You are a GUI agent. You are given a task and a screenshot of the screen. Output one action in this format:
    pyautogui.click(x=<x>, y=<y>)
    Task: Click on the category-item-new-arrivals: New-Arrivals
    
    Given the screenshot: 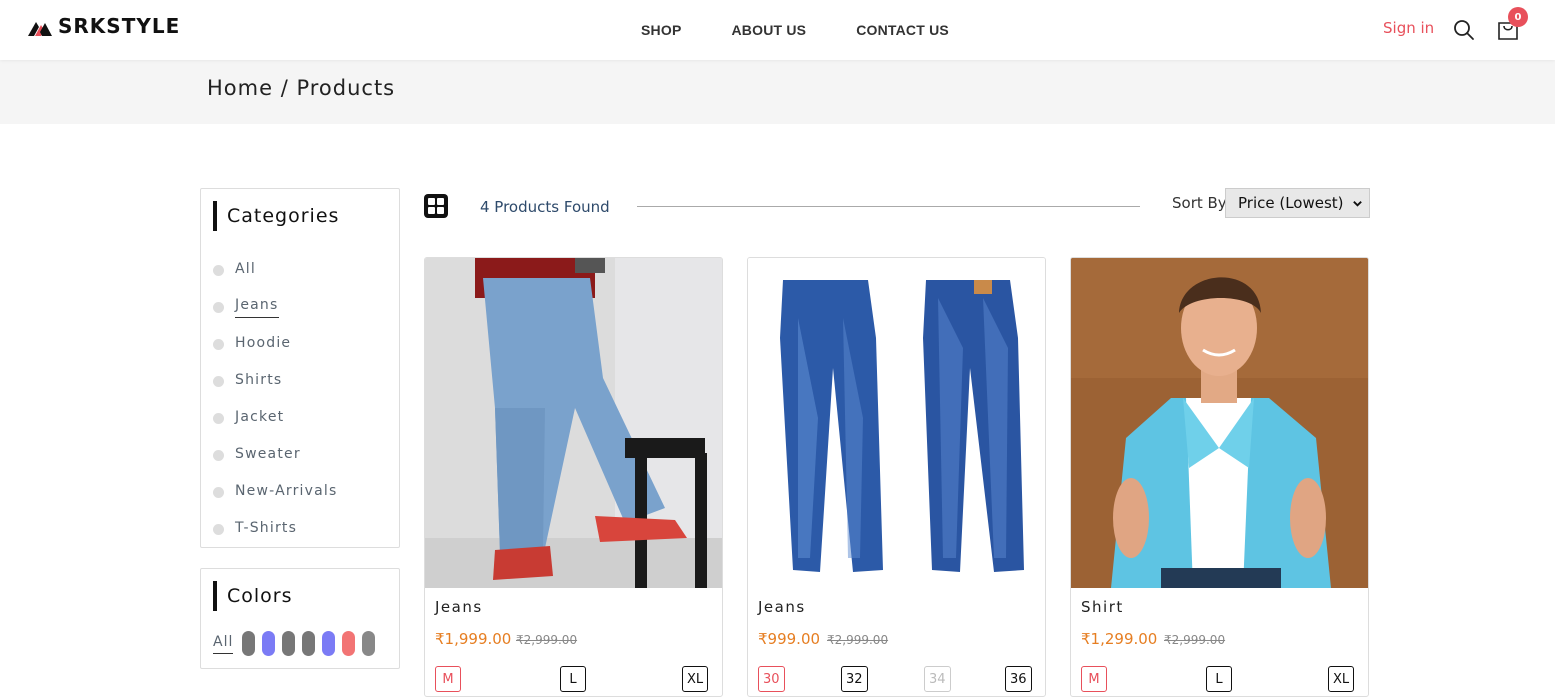 What is the action you would take?
    pyautogui.click(x=275, y=492)
    